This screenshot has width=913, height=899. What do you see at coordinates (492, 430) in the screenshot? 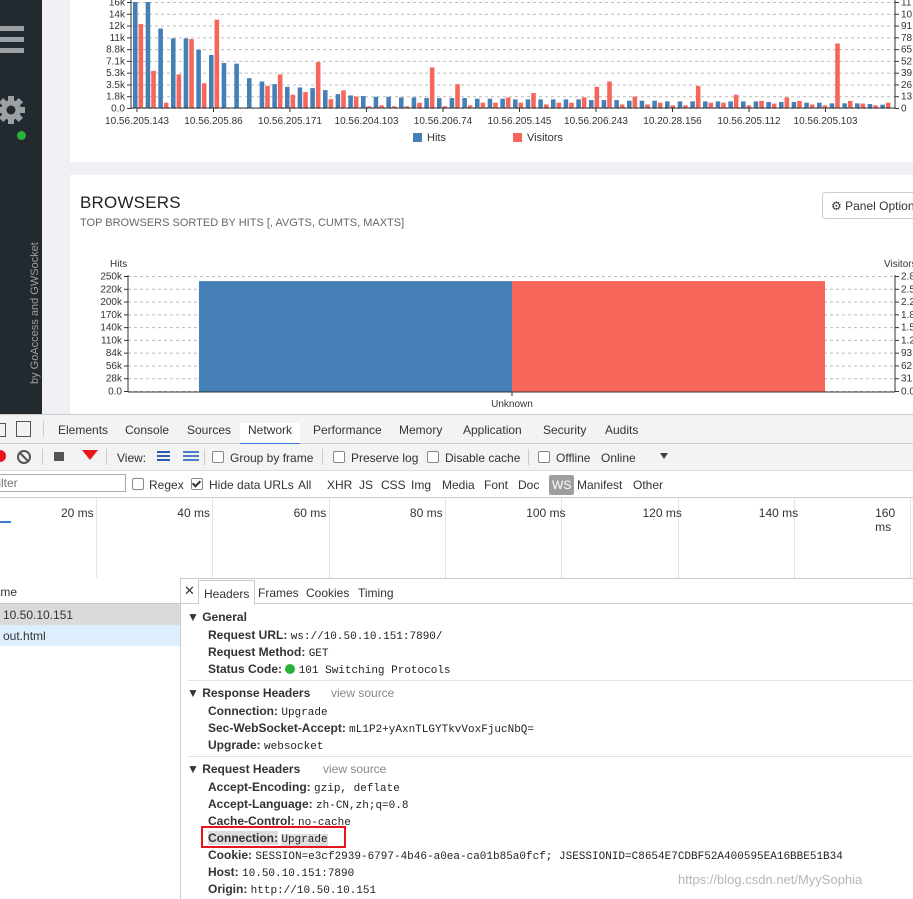
I see `devtools-tab: Application` at bounding box center [492, 430].